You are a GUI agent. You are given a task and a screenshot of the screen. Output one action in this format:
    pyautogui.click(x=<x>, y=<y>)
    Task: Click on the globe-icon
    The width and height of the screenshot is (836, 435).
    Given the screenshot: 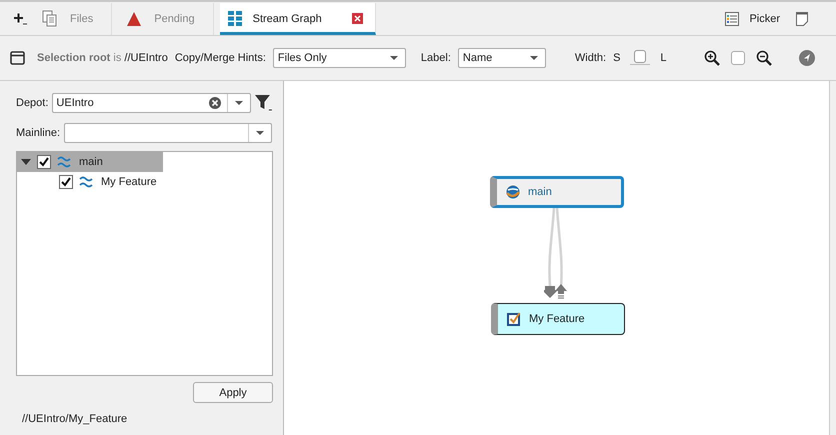 What is the action you would take?
    pyautogui.click(x=513, y=192)
    